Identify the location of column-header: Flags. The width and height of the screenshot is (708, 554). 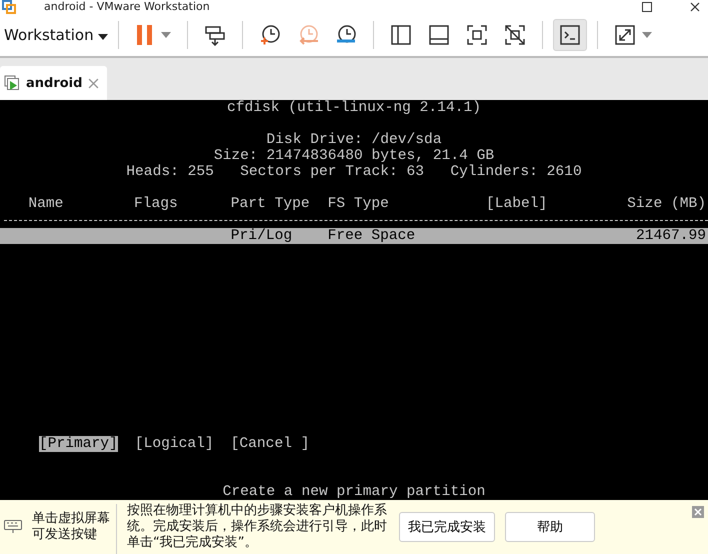
(156, 204).